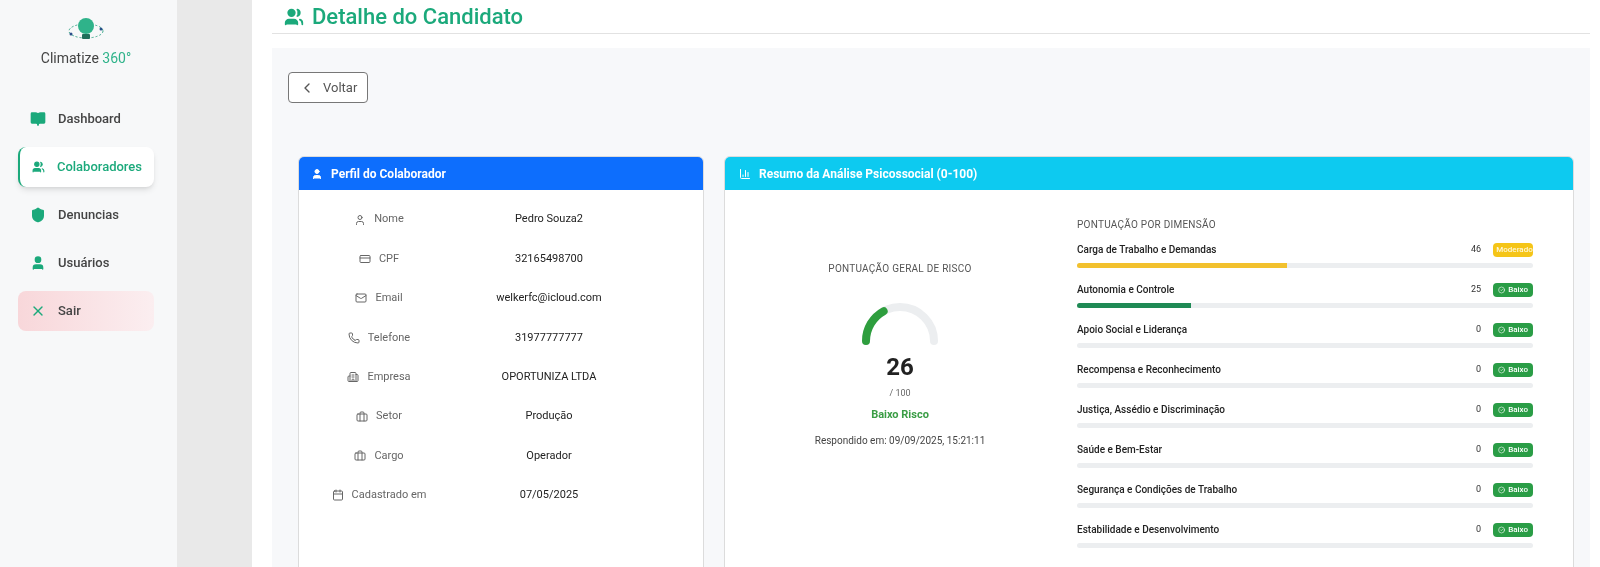 This screenshot has height=567, width=1600. Describe the element at coordinates (389, 495) in the screenshot. I see `field-label: Cadastrado em` at that location.